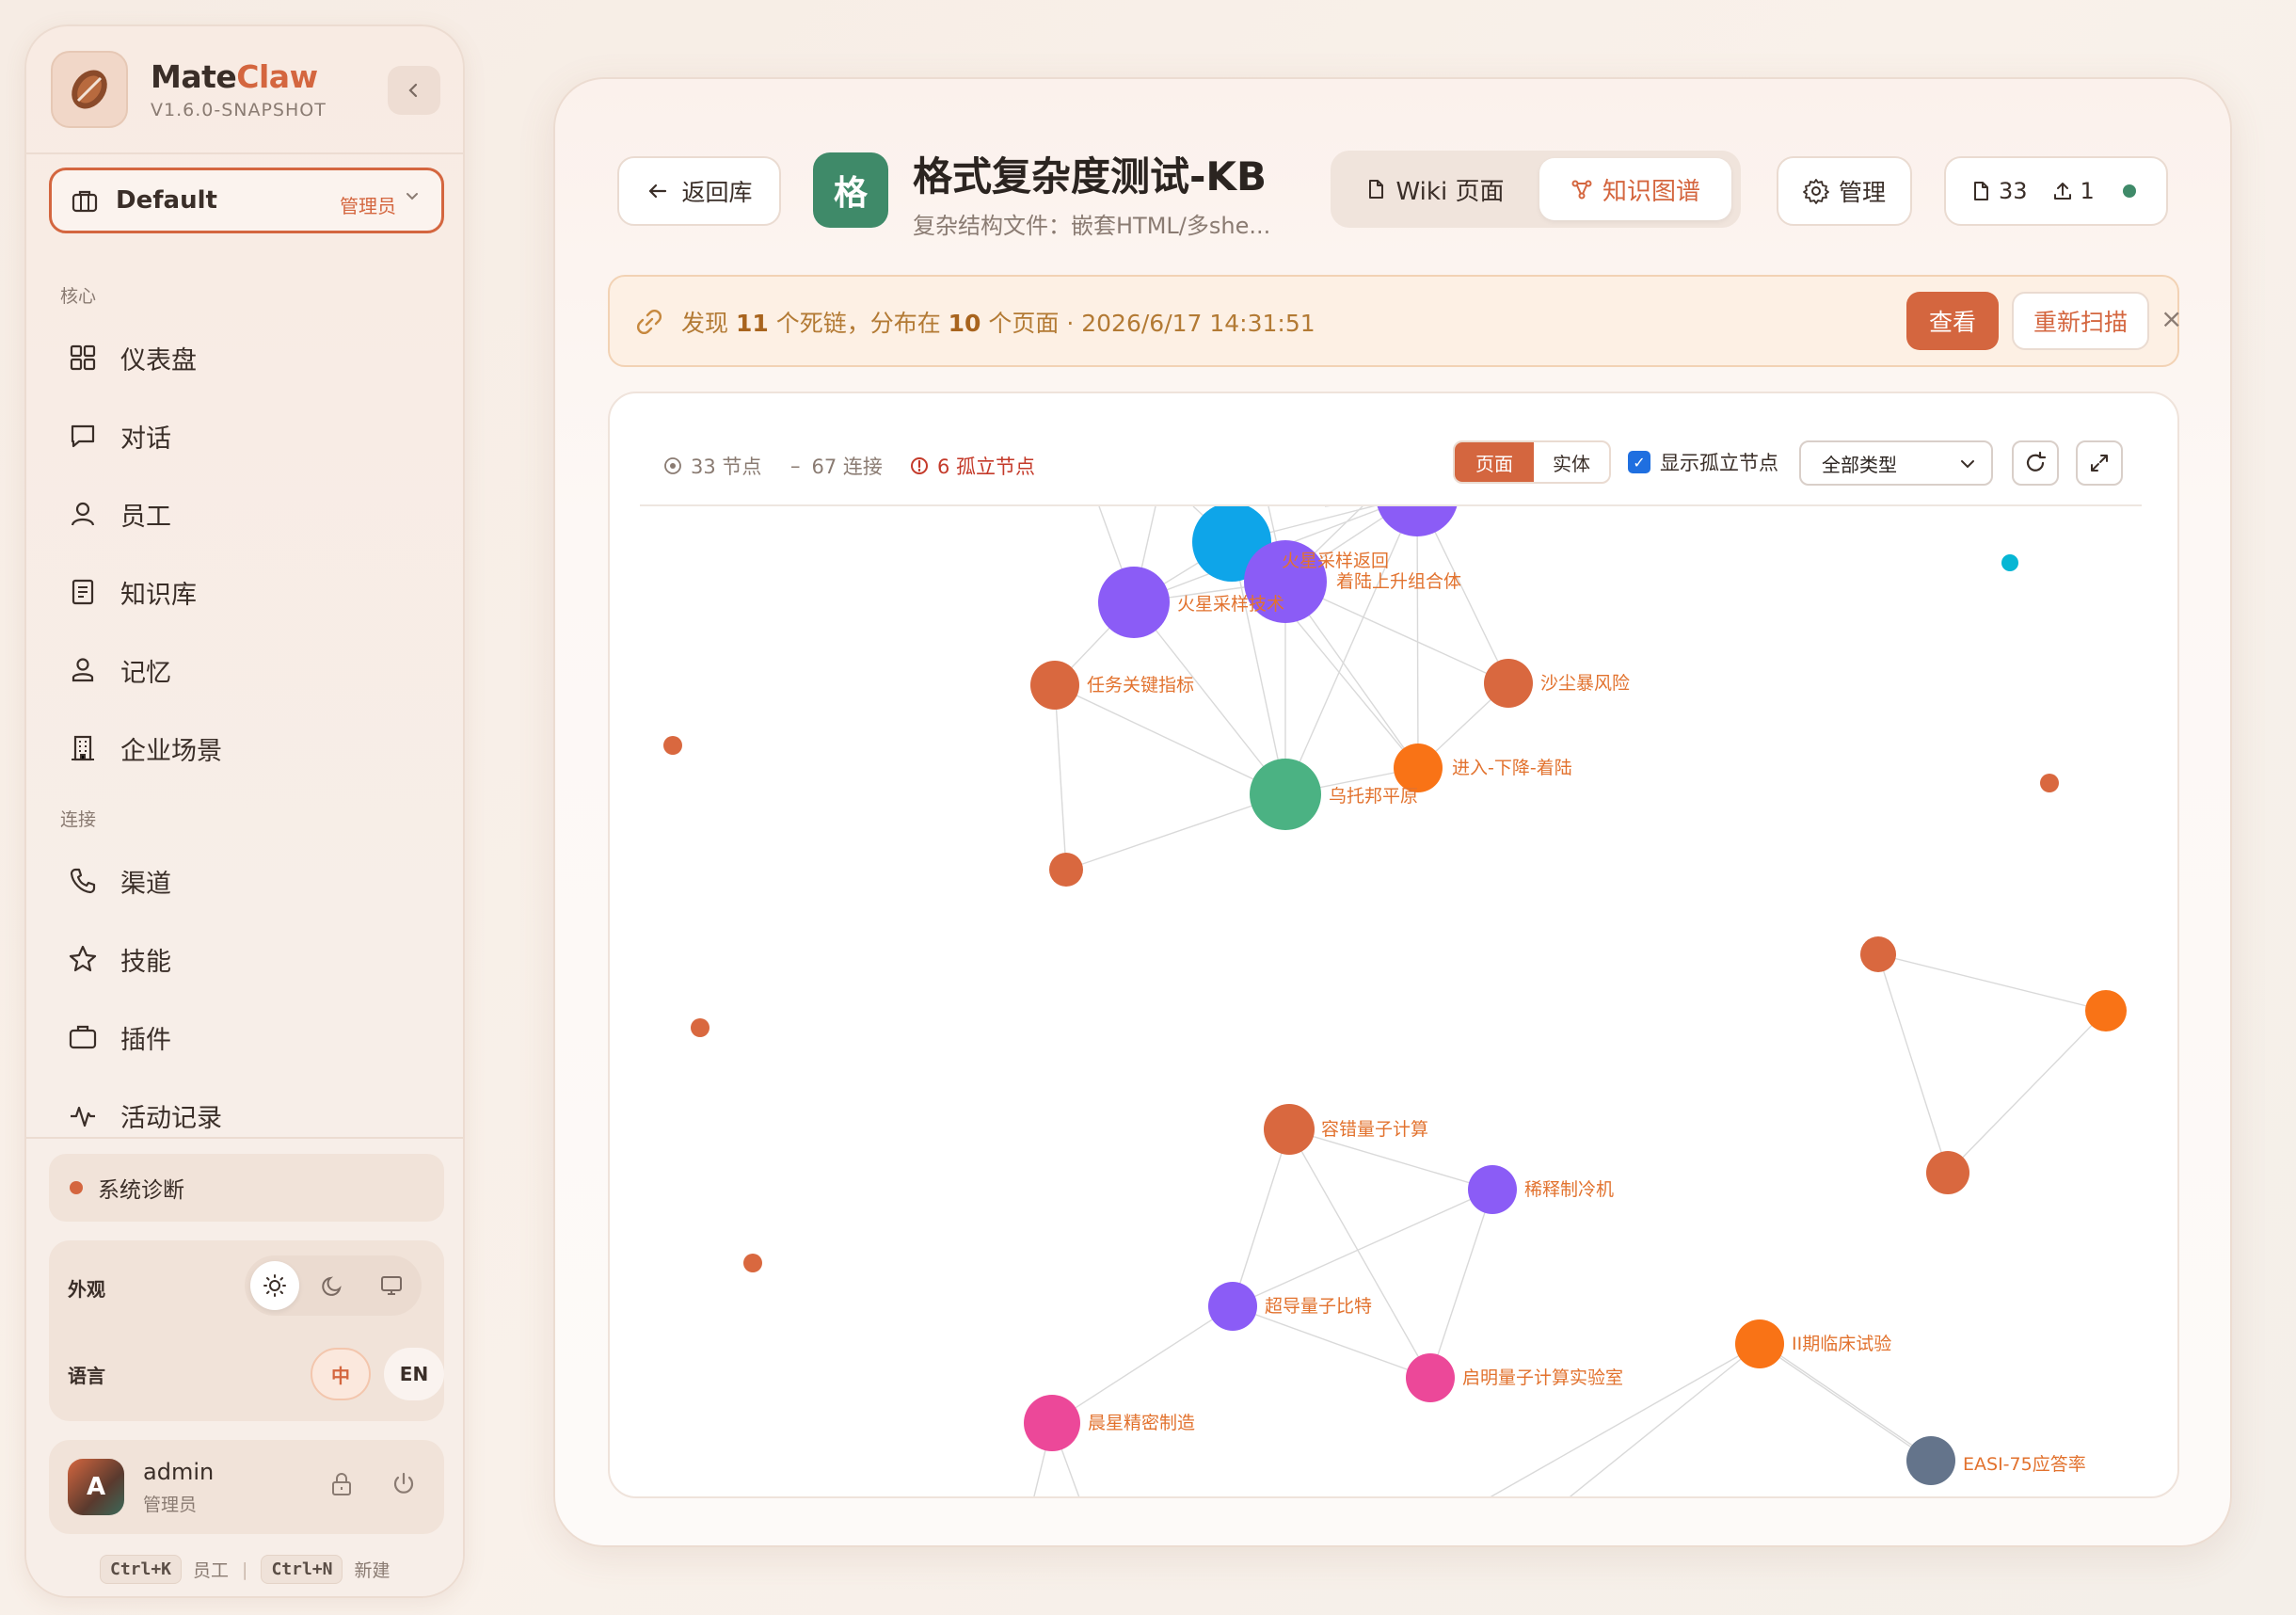 This screenshot has height=1615, width=2296. Describe the element at coordinates (246, 1487) in the screenshot. I see `user-card: A admin 管理员` at that location.